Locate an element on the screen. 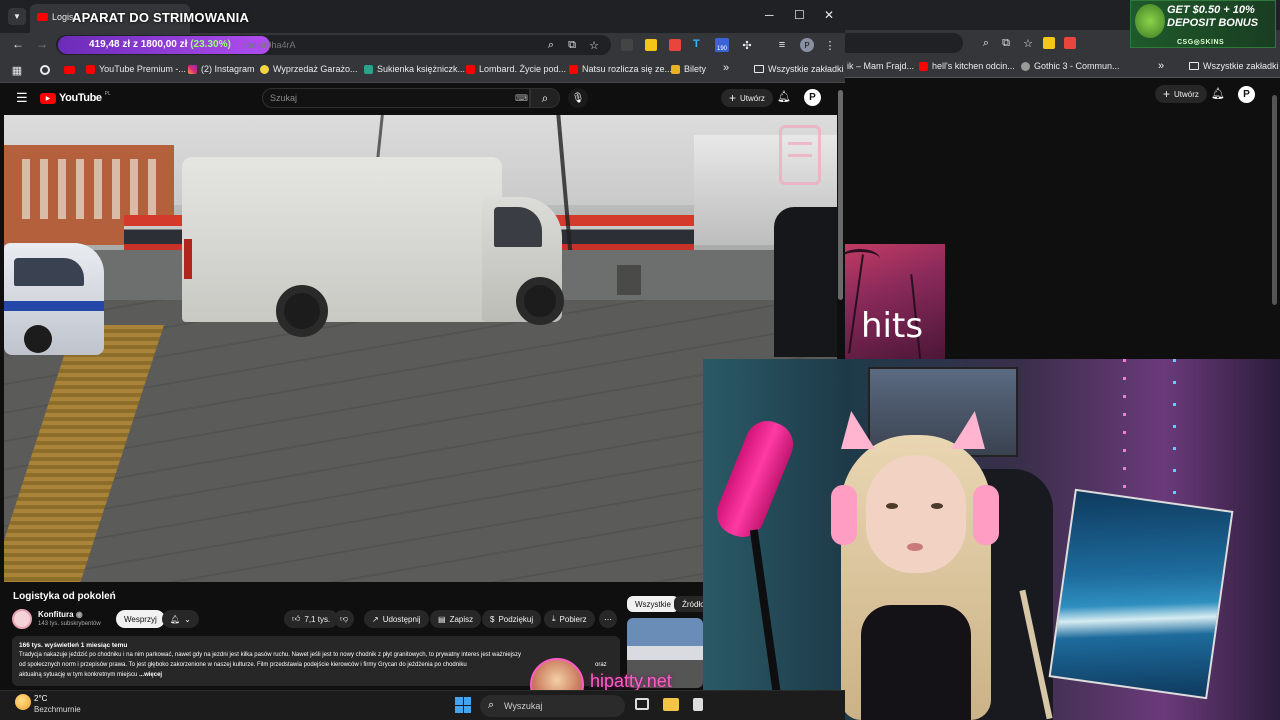 The height and width of the screenshot is (720, 1280). police-window is located at coordinates (49, 272).